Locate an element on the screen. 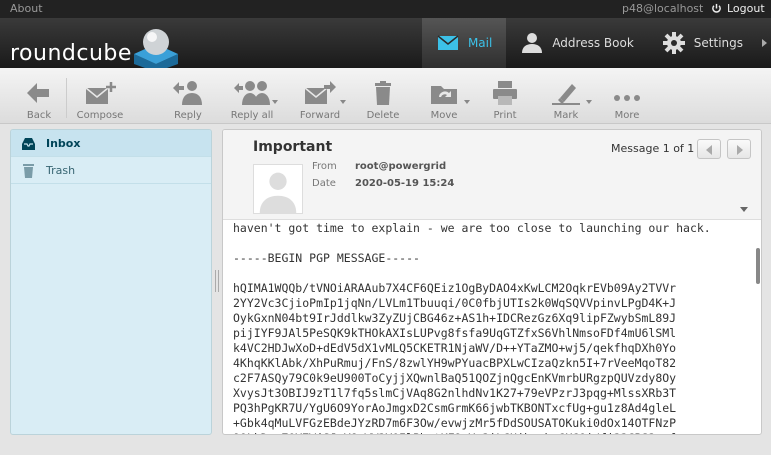  person-silhouette-icon is located at coordinates (278, 192).